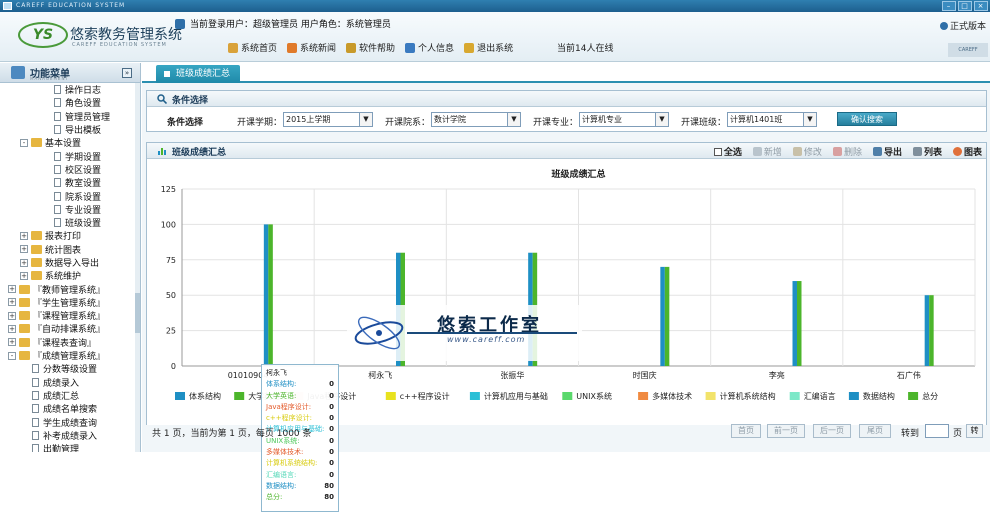 The width and height of the screenshot is (990, 512). Describe the element at coordinates (289, 406) in the screenshot. I see `tooltip-label: Java程序设计:` at that location.